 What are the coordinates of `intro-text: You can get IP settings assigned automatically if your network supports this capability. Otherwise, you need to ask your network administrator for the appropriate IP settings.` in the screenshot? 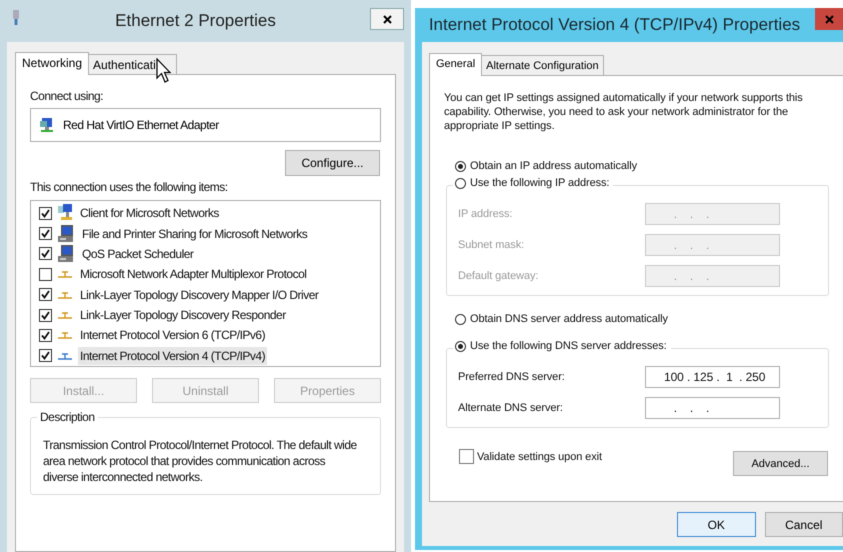 It's located at (624, 112).